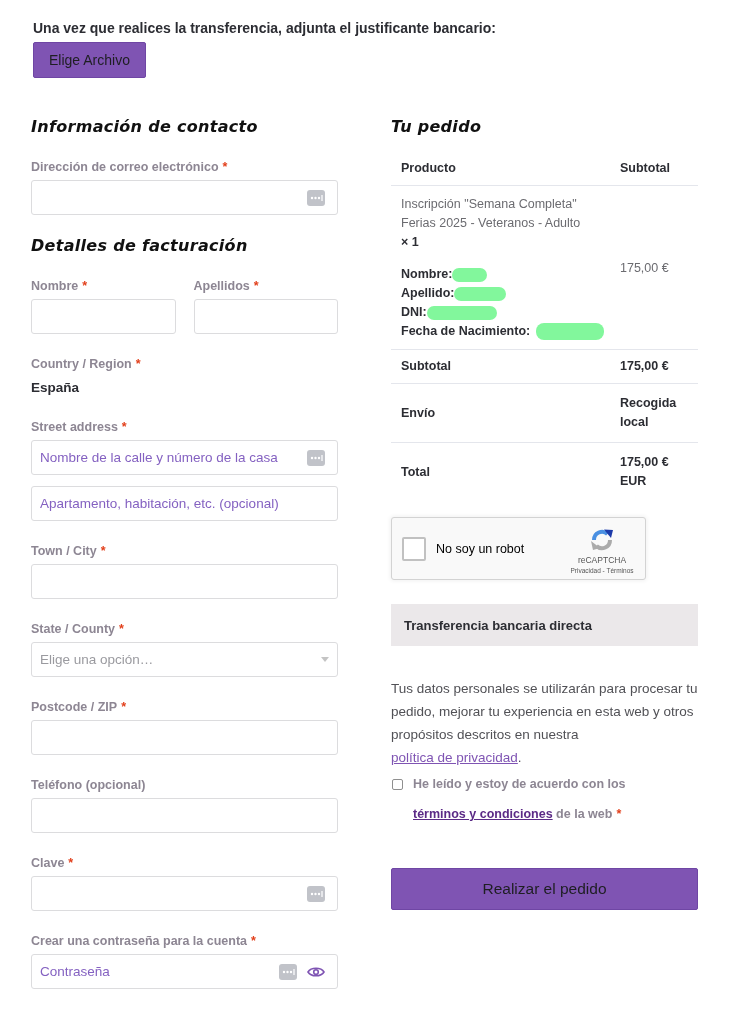 Image resolution: width=750 pixels, height=1024 pixels. I want to click on total-label: Total, so click(415, 472).